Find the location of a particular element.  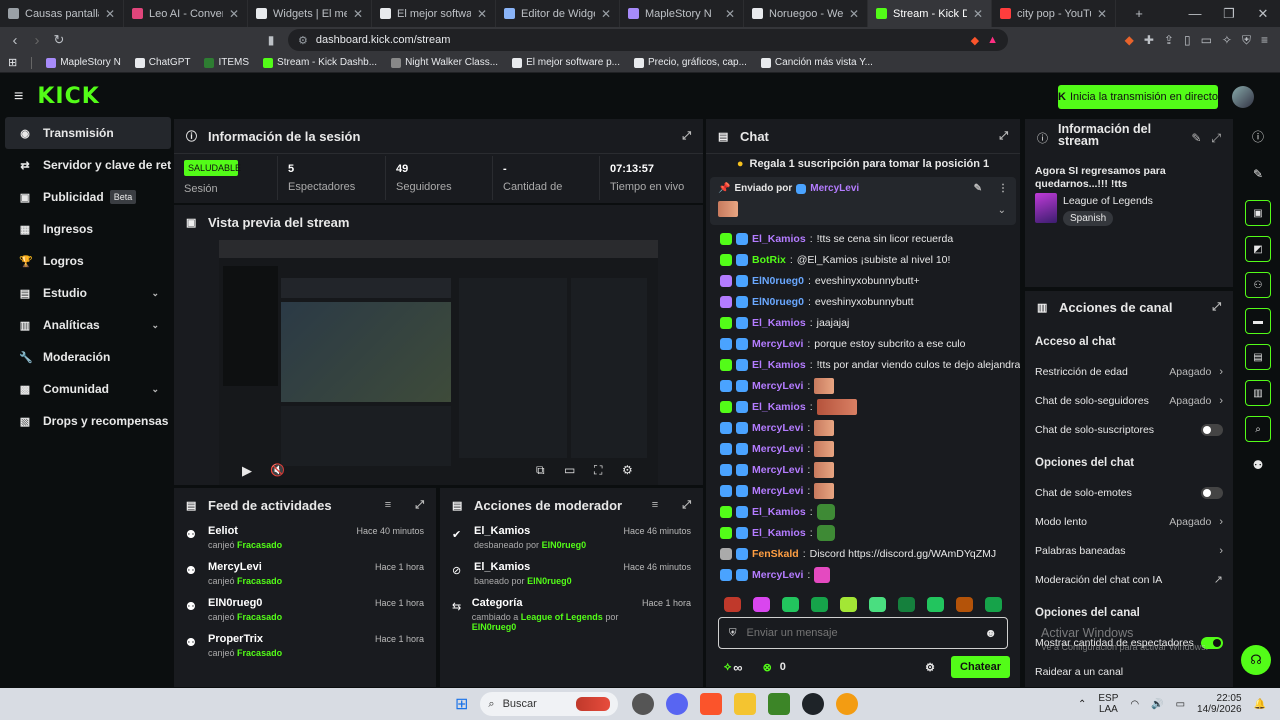

browser-tab: city pop - YouTube ✕ is located at coordinates (1054, 13).